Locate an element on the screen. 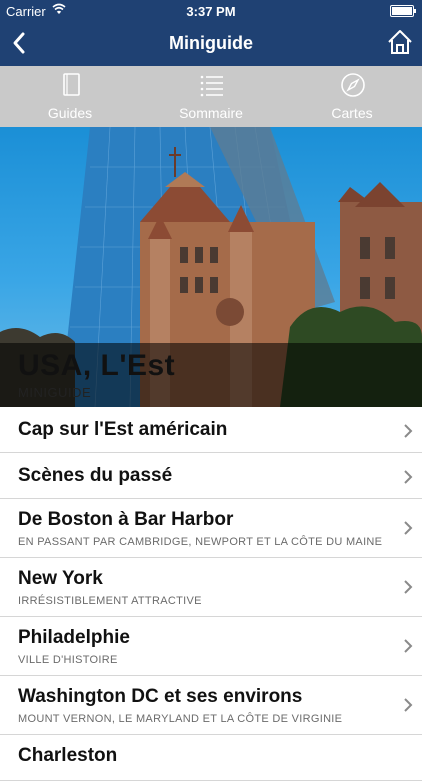 The width and height of the screenshot is (422, 781). home-icon is located at coordinates (400, 42).